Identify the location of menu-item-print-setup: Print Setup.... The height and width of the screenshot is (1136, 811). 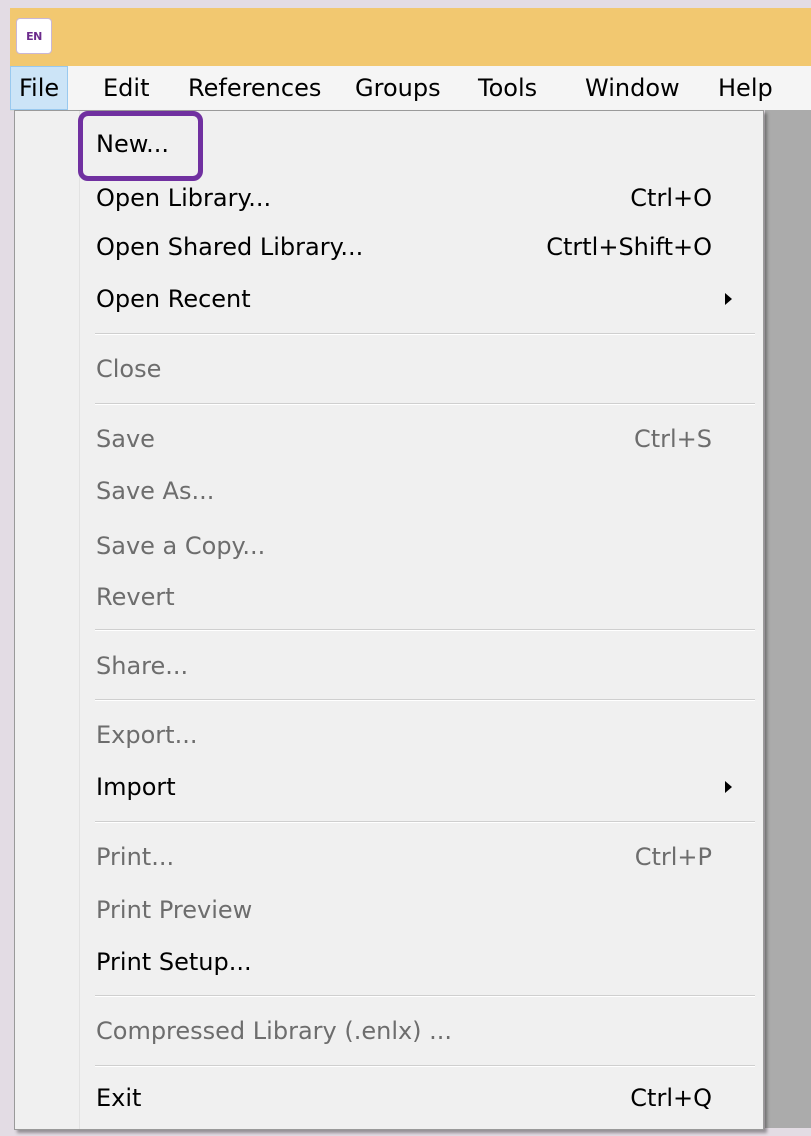
(420, 962).